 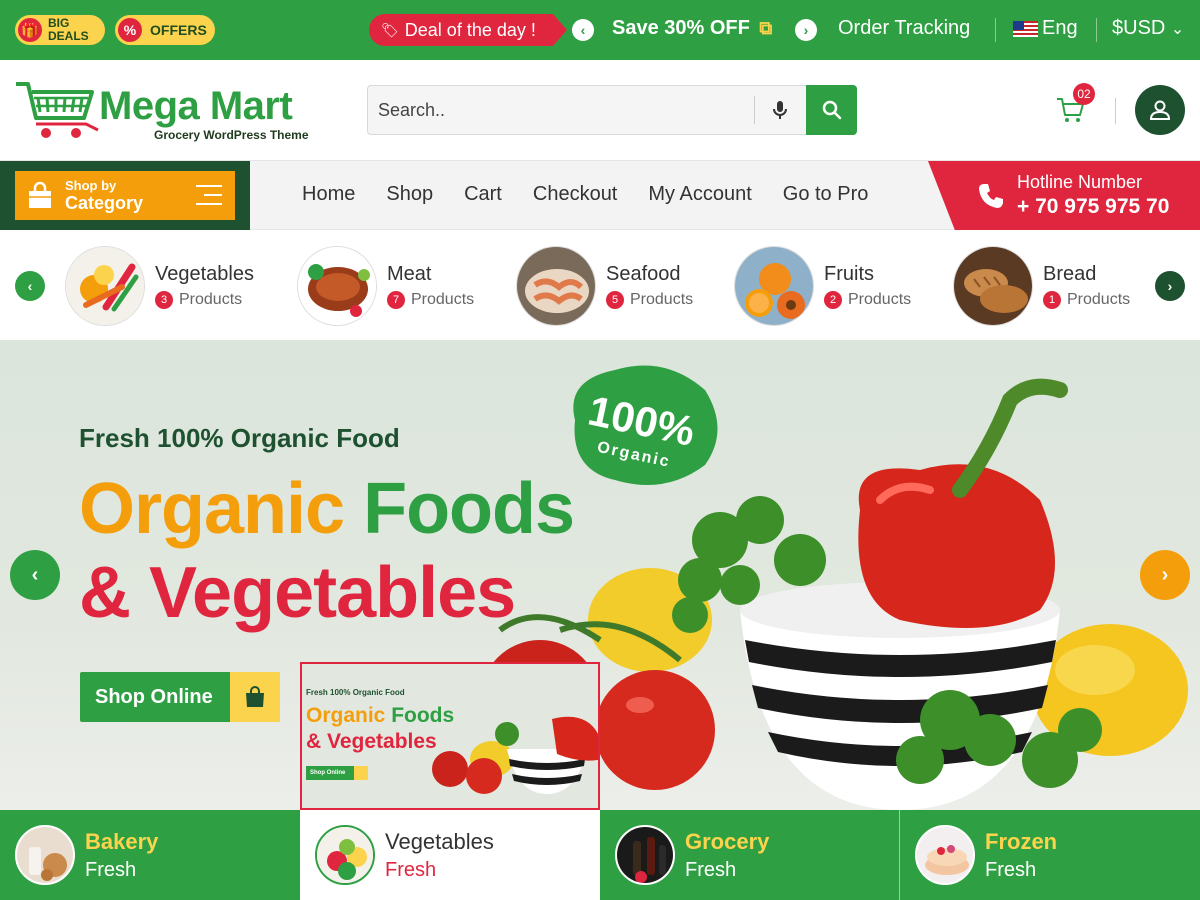 I want to click on tab-grocery: Grocery Fresh, so click(x=750, y=855).